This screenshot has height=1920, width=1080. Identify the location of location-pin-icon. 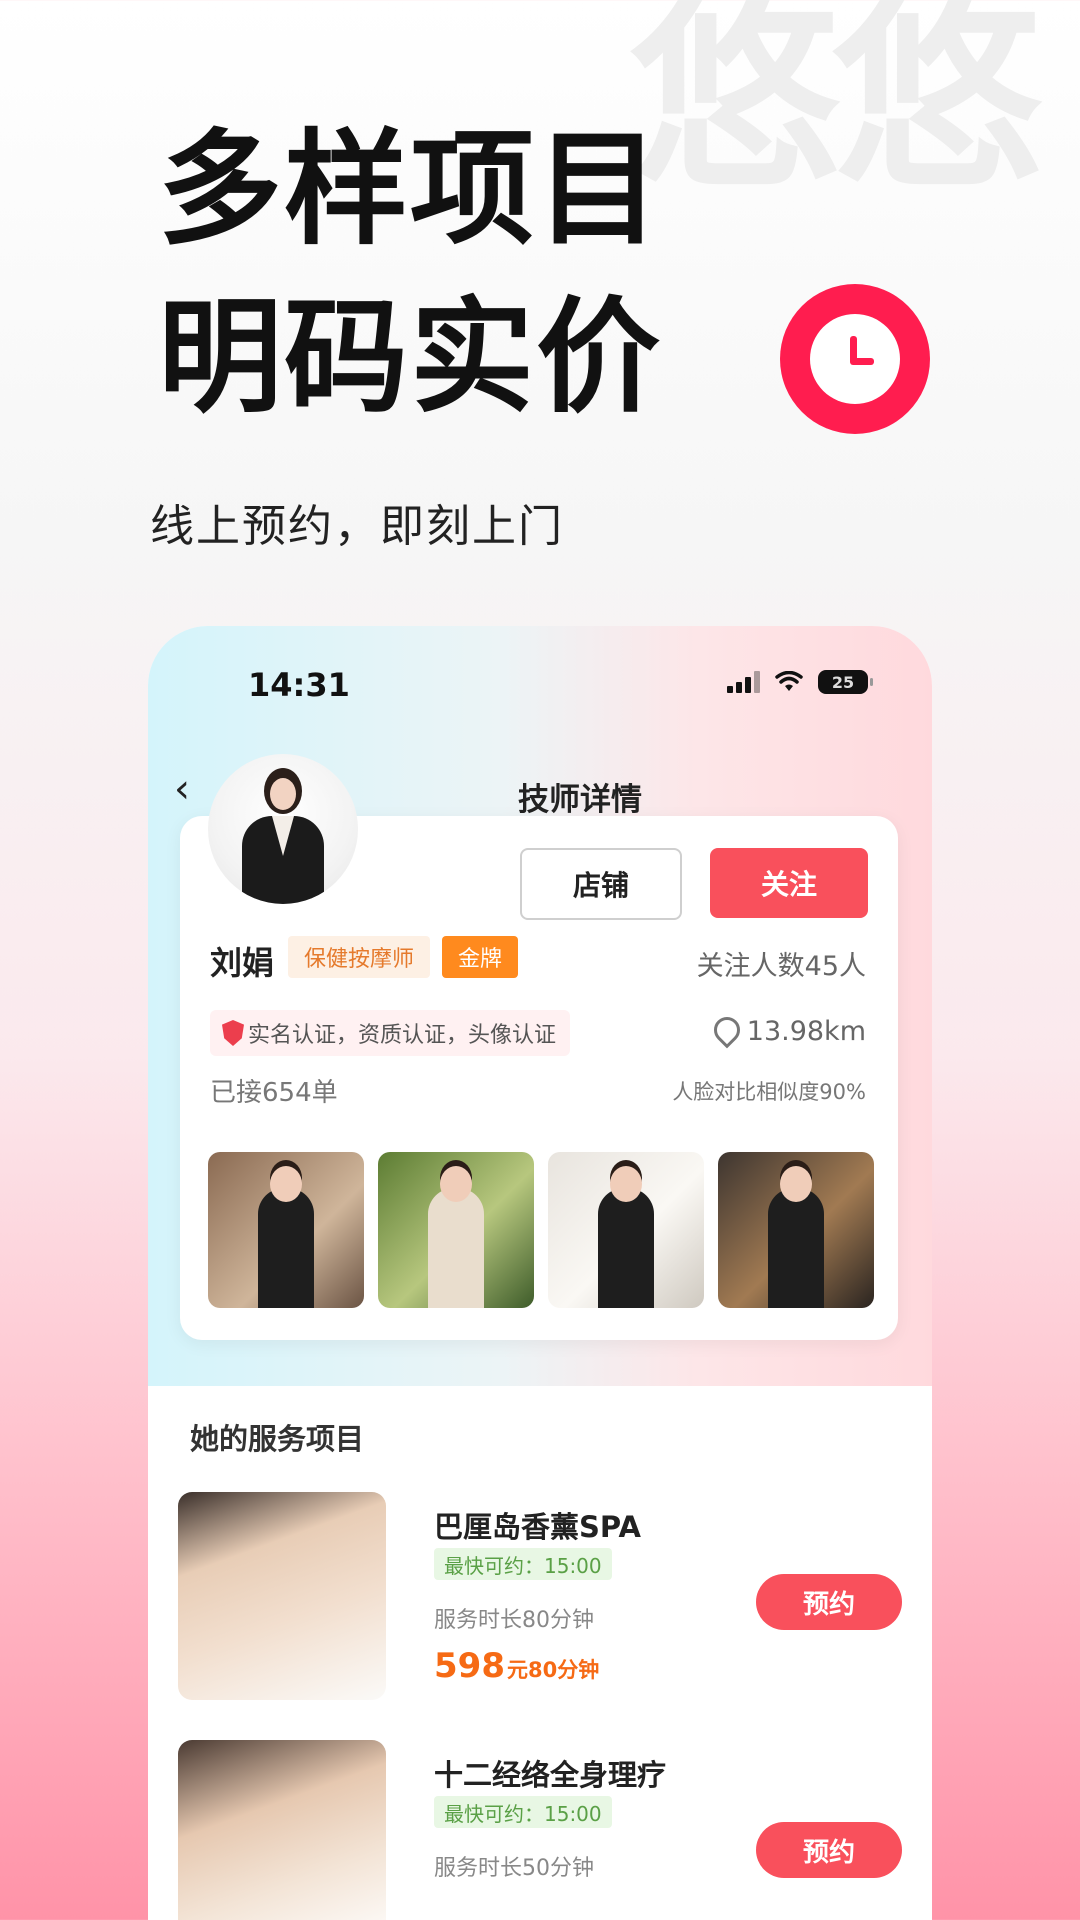
(725, 1032).